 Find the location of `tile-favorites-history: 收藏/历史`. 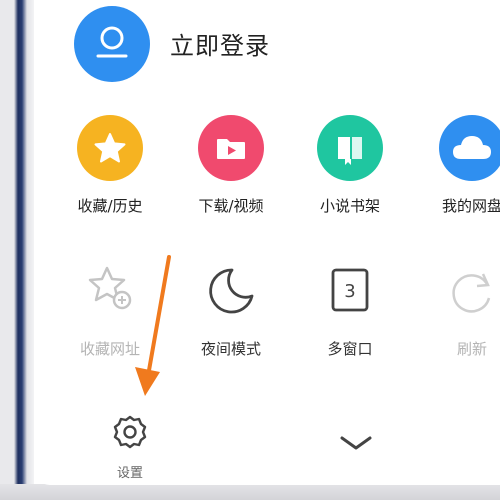

tile-favorites-history: 收藏/历史 is located at coordinates (110, 165).